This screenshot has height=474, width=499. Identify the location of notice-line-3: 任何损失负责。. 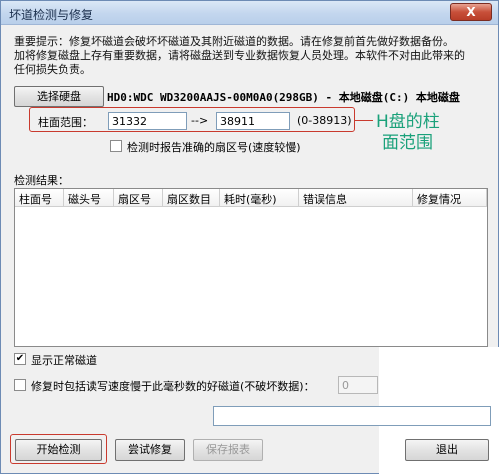
(52, 69).